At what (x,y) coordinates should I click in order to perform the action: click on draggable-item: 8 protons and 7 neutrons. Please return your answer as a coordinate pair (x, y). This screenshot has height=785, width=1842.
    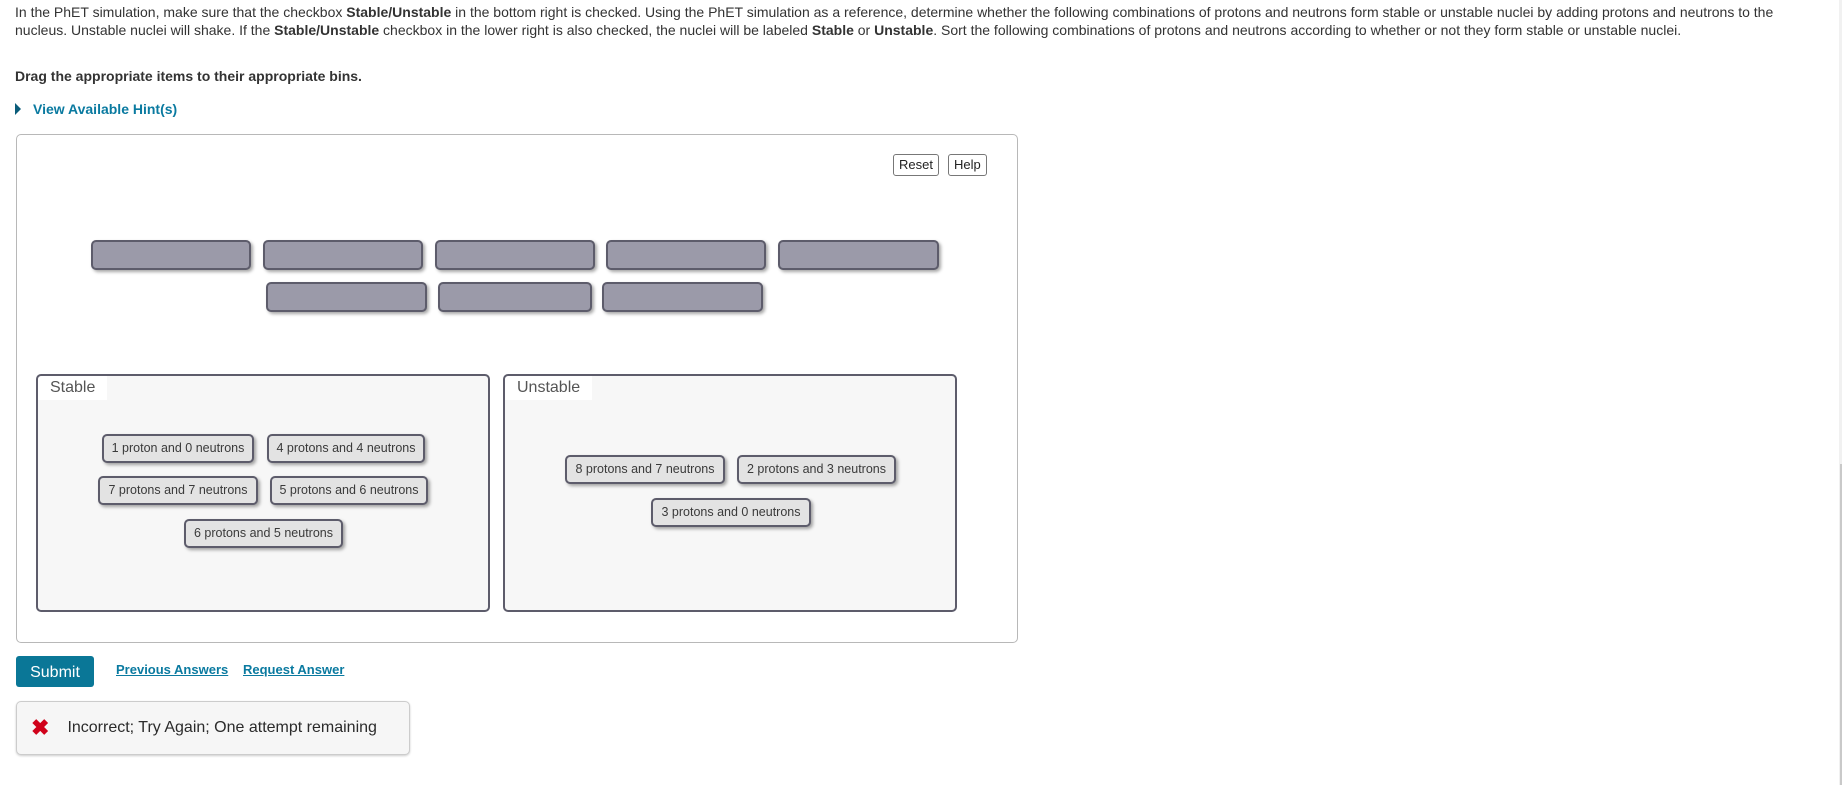
    Looking at the image, I should click on (645, 469).